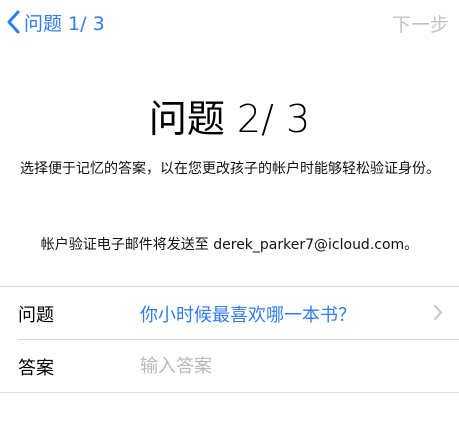 This screenshot has height=446, width=459. Describe the element at coordinates (438, 314) in the screenshot. I see `chevron-right-icon` at that location.